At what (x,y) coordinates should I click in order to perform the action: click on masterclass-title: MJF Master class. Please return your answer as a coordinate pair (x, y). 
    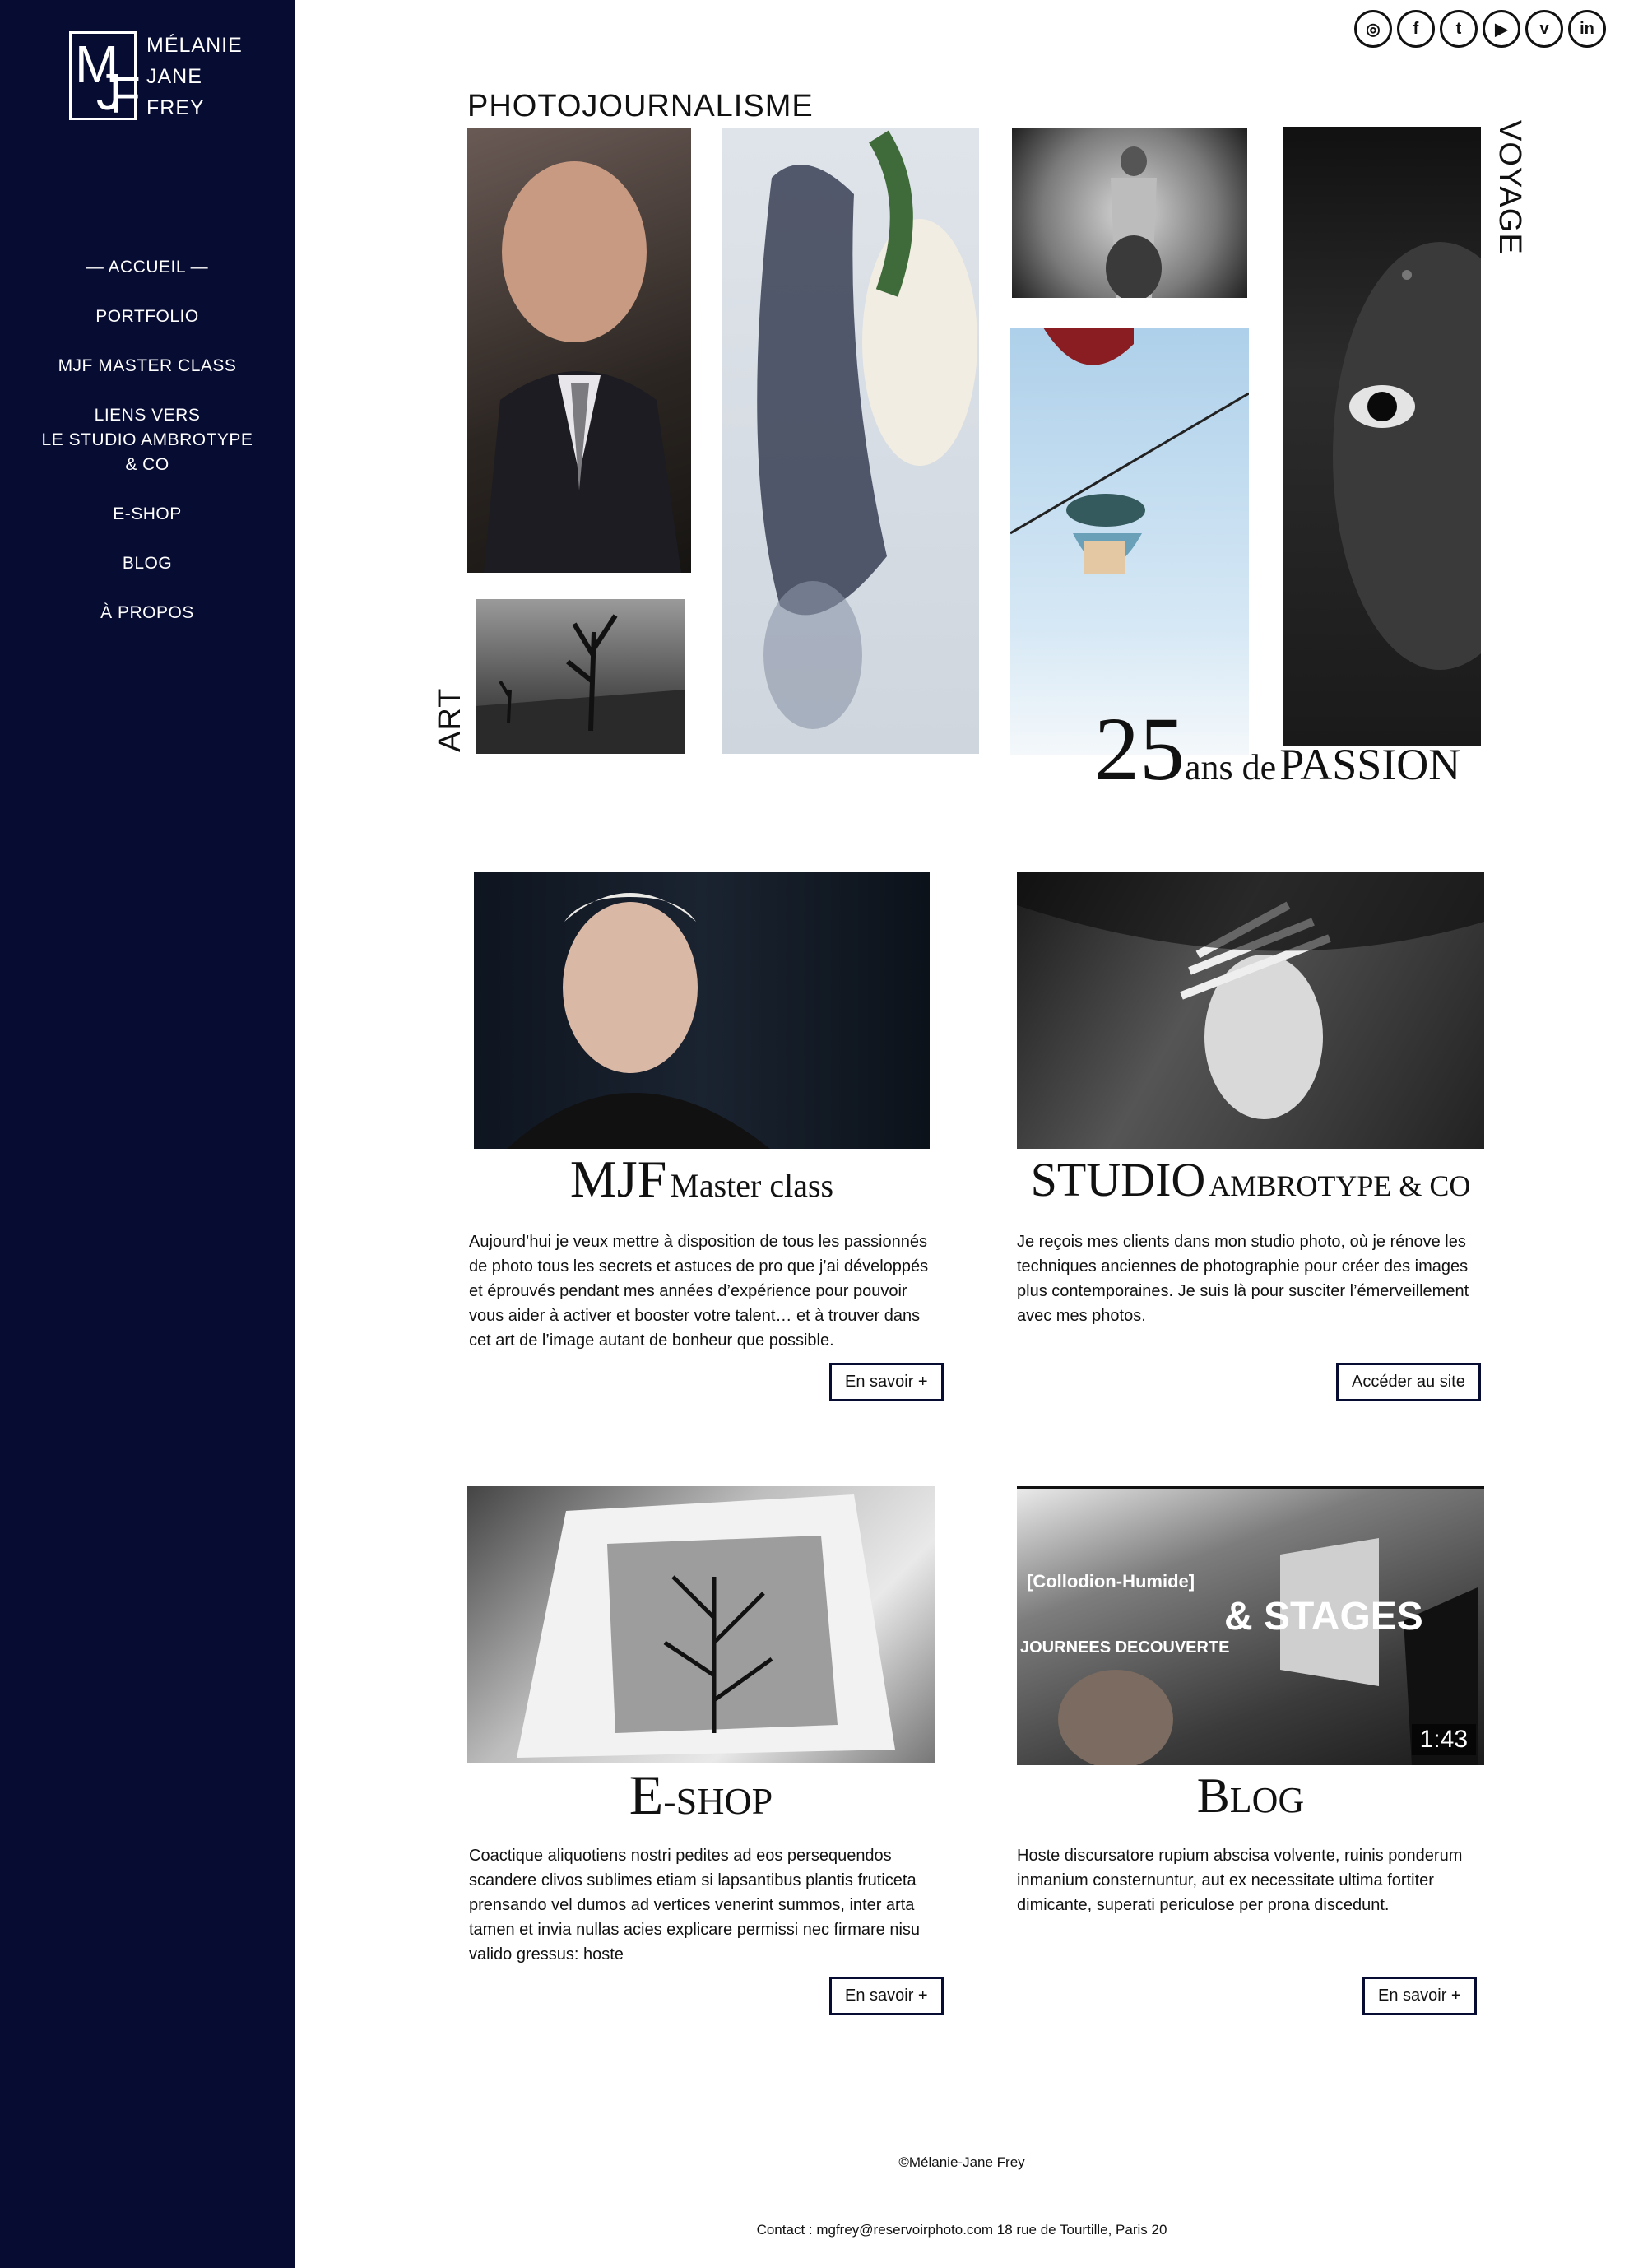
    Looking at the image, I should click on (702, 1180).